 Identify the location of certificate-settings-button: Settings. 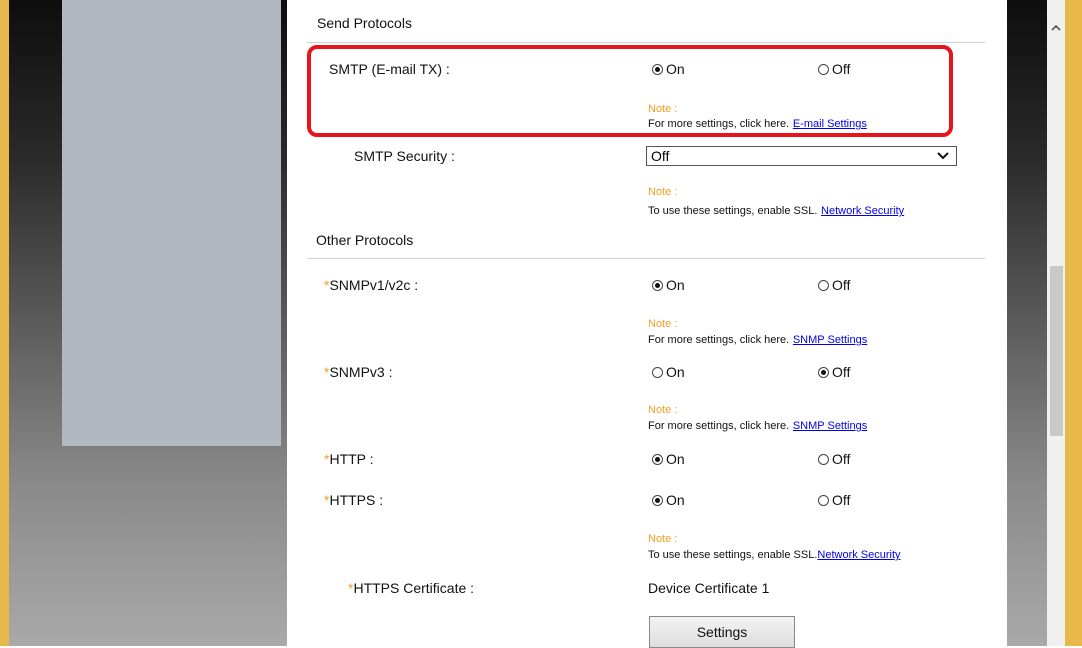
(722, 632).